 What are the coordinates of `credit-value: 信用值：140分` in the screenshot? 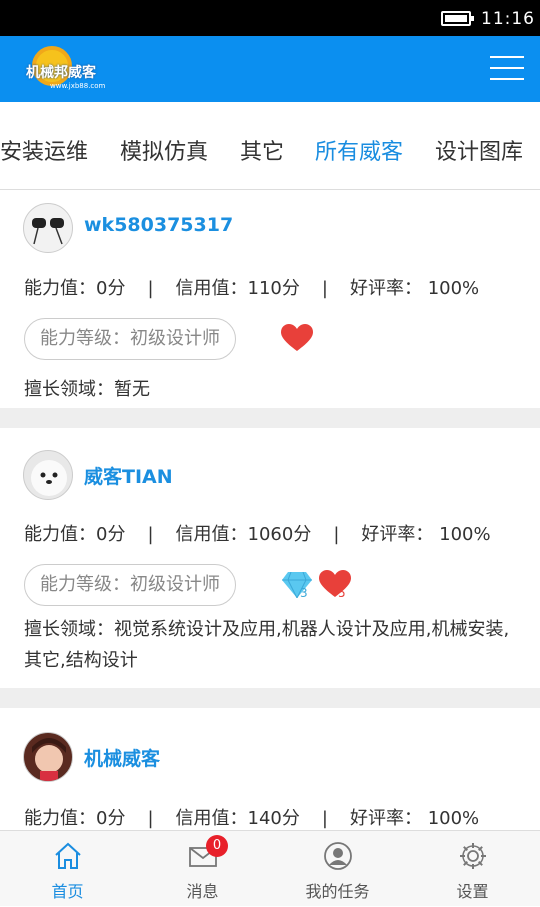 It's located at (237, 818).